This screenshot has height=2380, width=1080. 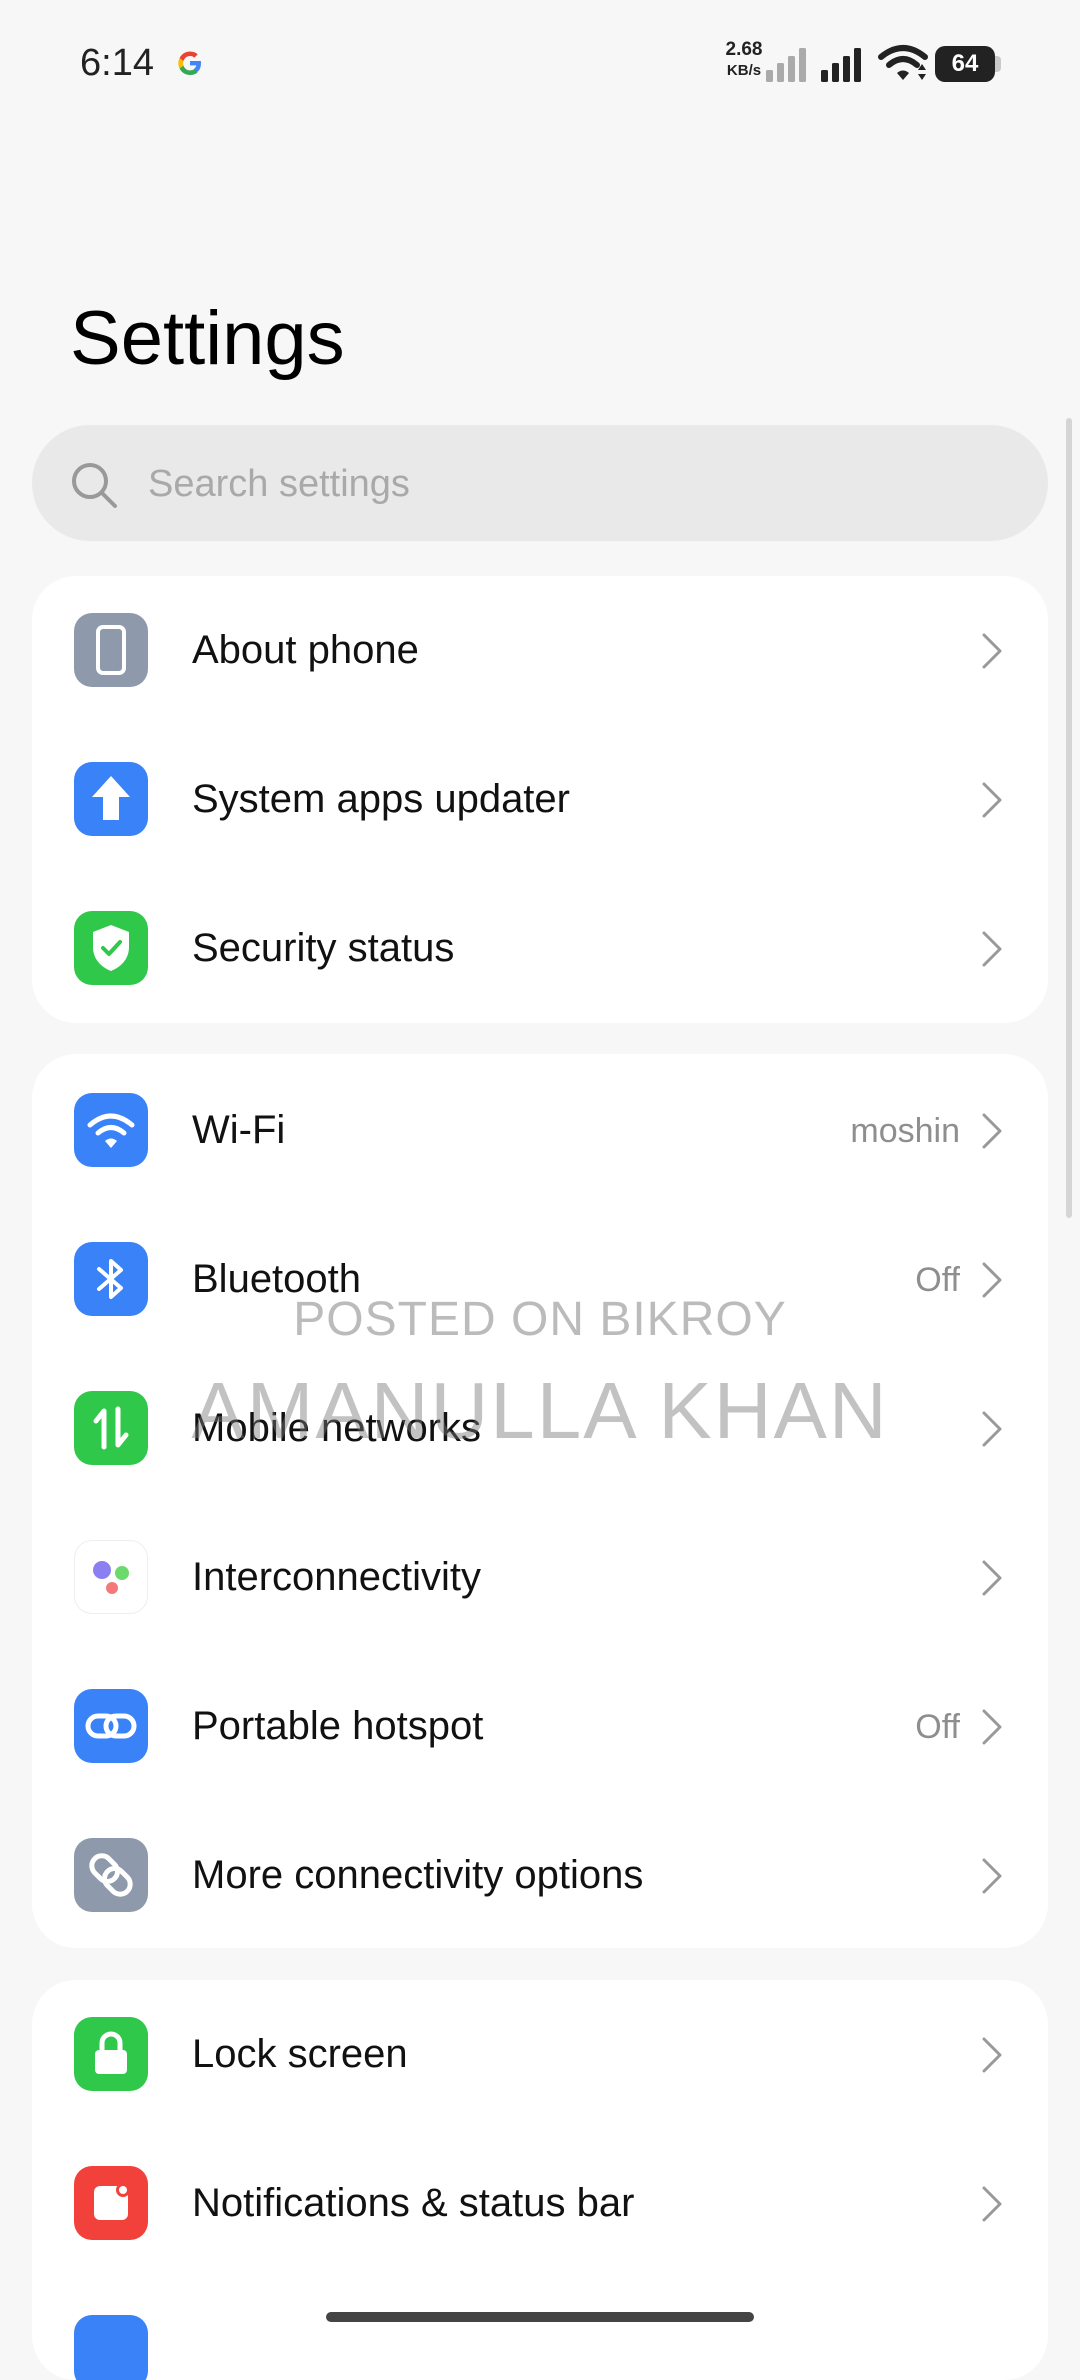 I want to click on item-label: System apps updater, so click(x=381, y=799).